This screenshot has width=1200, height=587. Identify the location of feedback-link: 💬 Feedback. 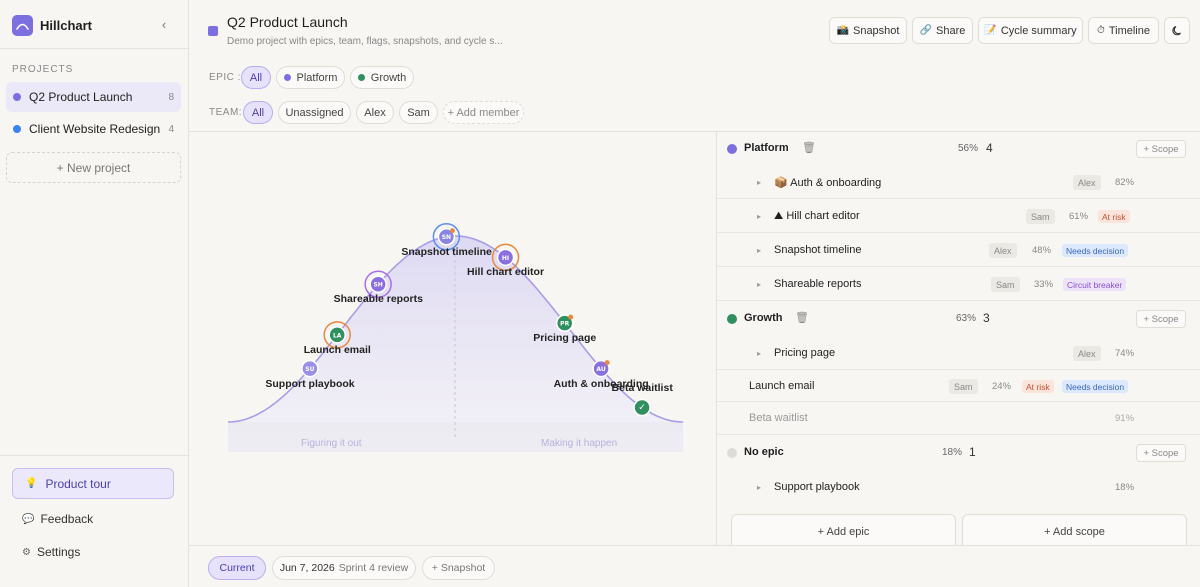
(57, 519).